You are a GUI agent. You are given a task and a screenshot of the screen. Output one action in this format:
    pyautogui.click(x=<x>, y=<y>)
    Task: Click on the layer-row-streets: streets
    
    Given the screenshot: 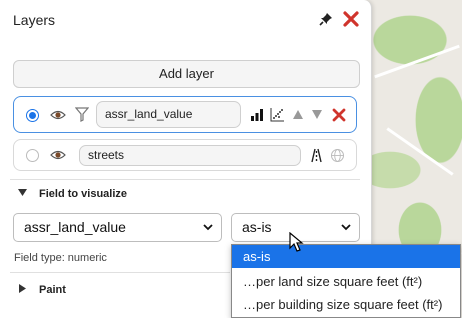 What is the action you would take?
    pyautogui.click(x=185, y=155)
    